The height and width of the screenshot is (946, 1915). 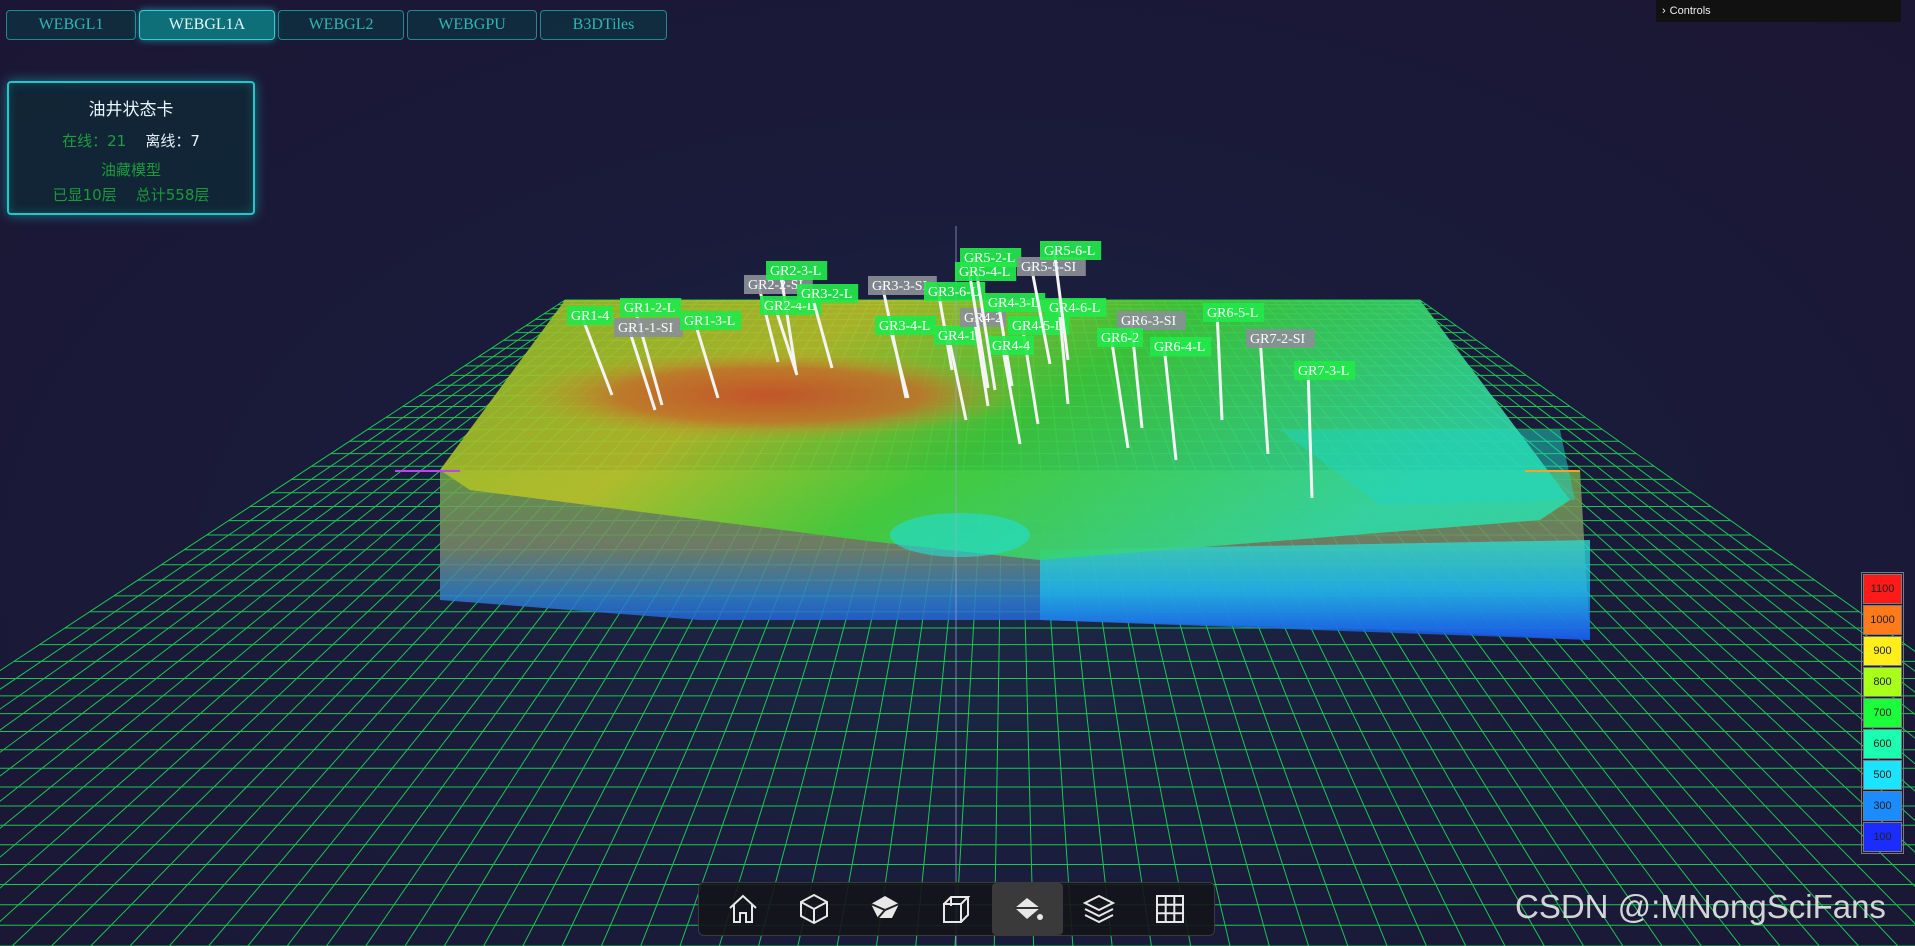 What do you see at coordinates (1700, 906) in the screenshot?
I see `watermark: CSDN @:MNongSciFans` at bounding box center [1700, 906].